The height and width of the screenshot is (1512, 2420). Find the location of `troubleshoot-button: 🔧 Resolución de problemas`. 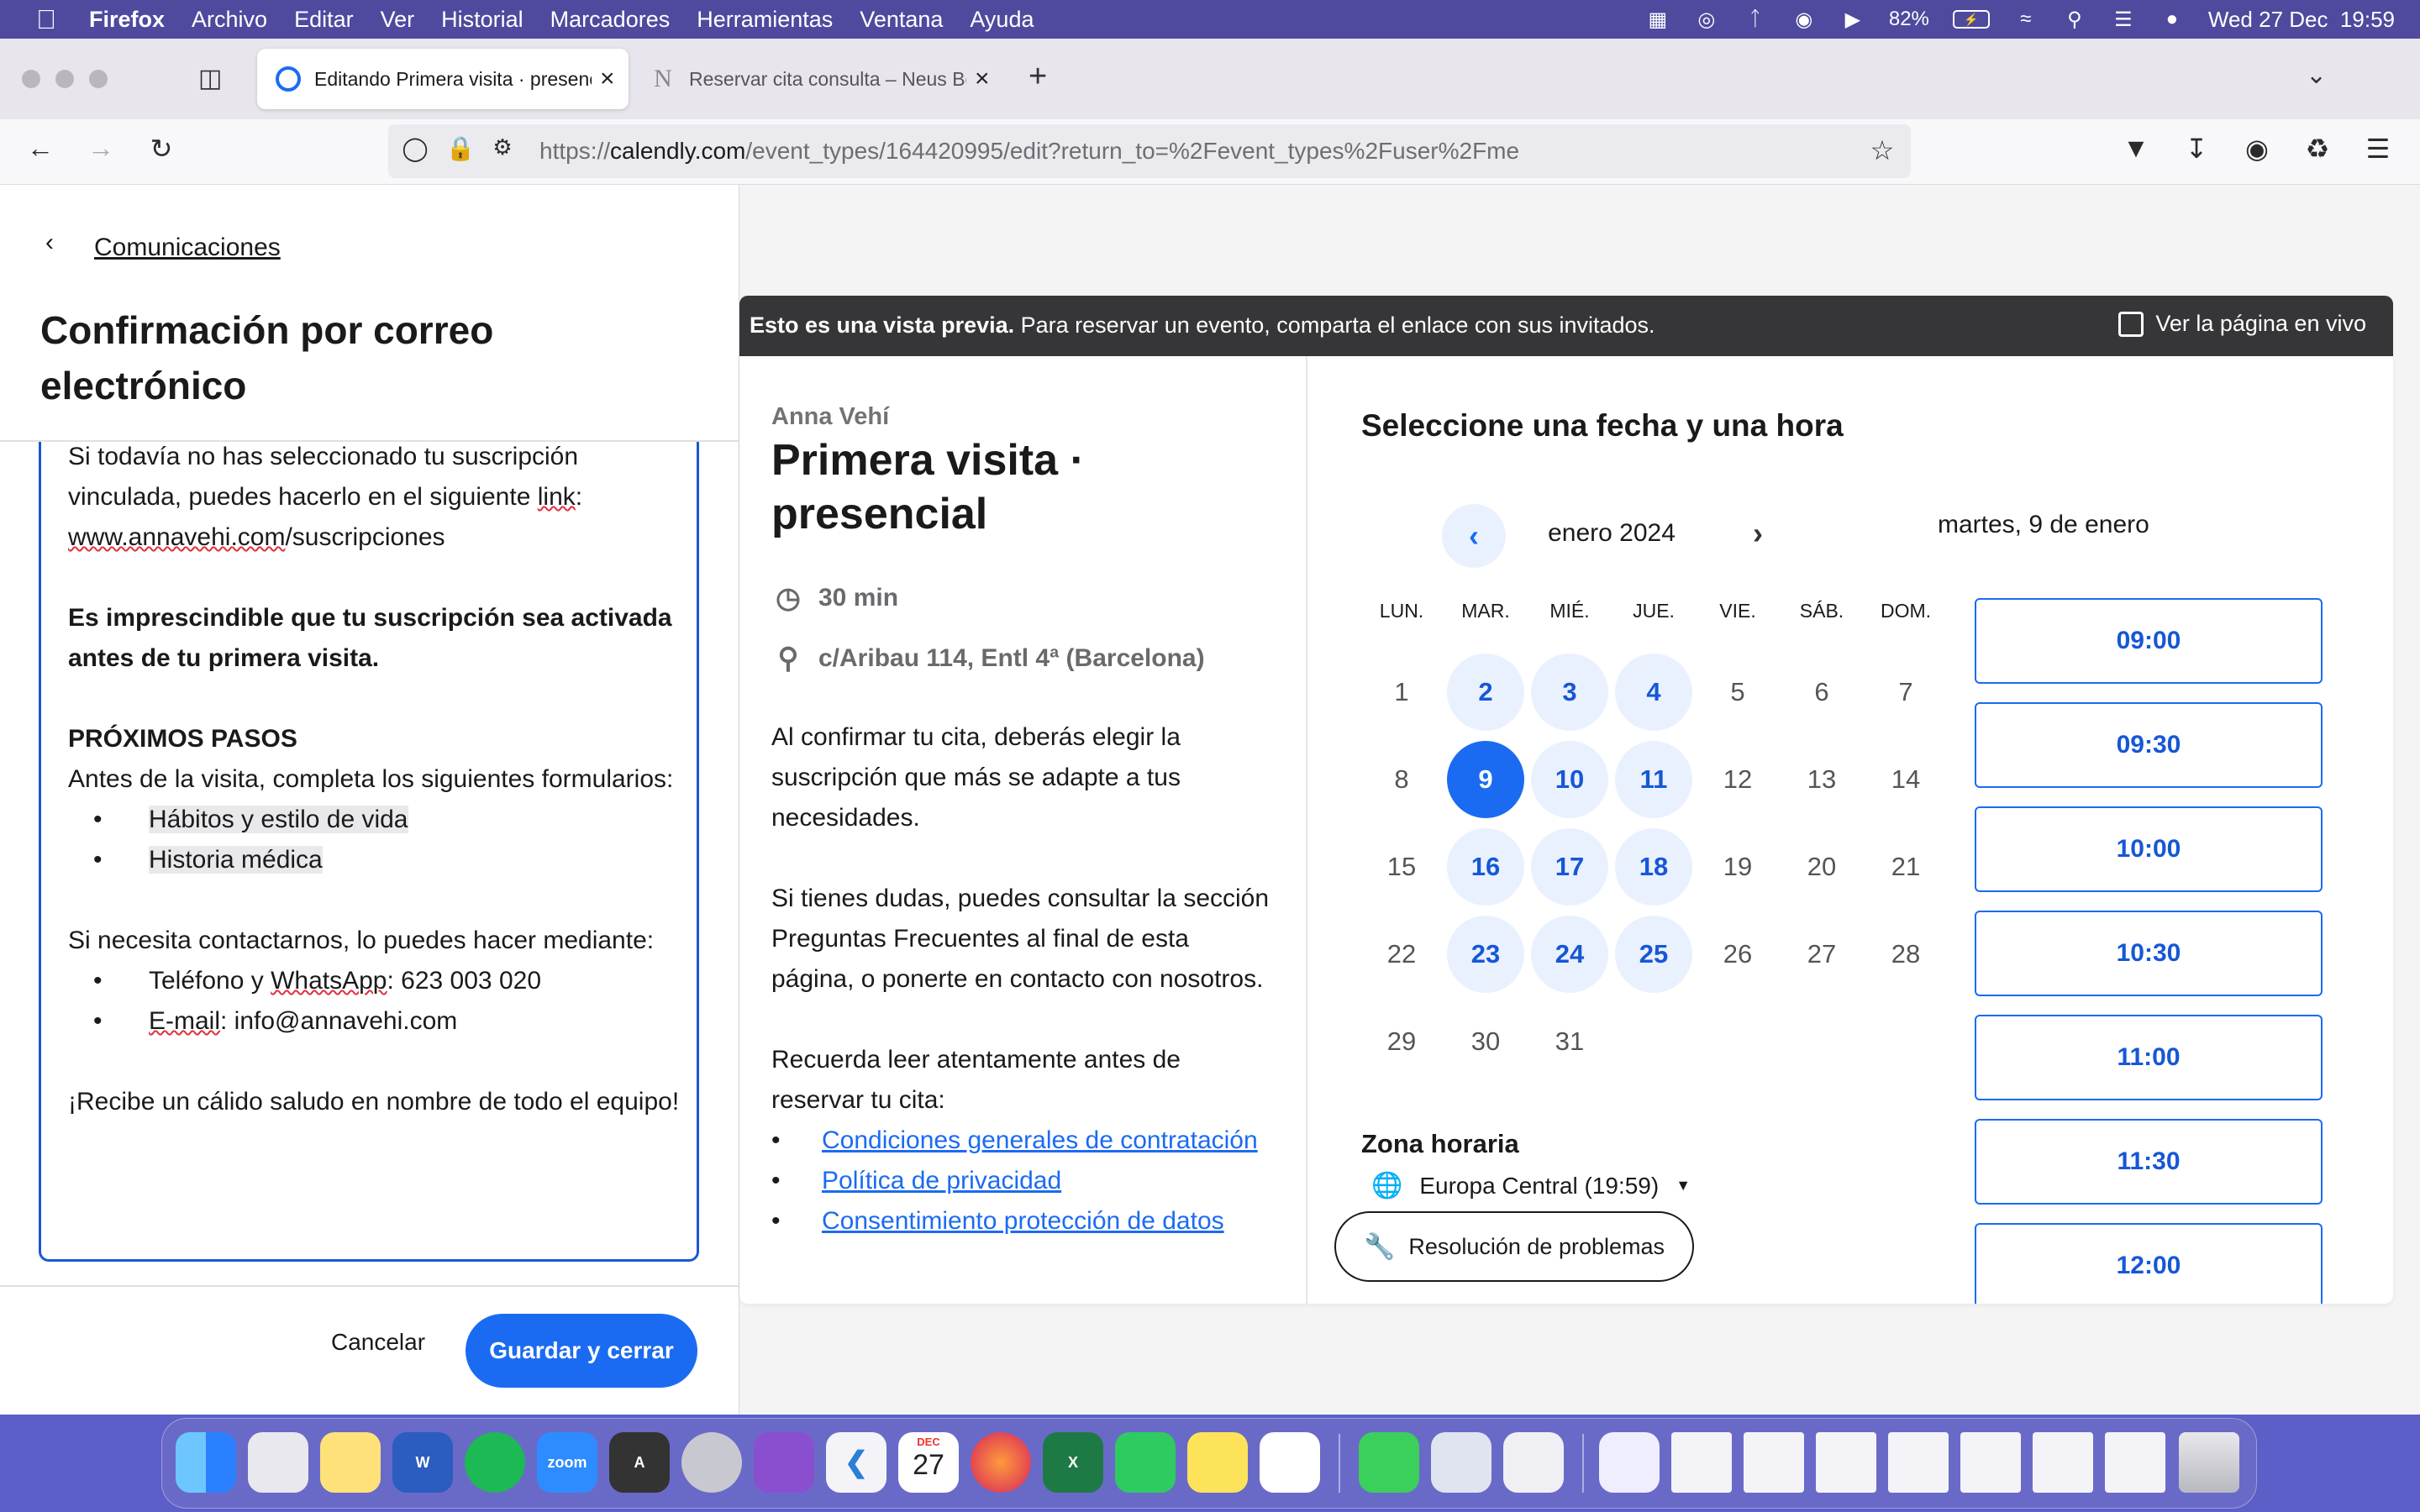

troubleshoot-button: 🔧 Resolución de problemas is located at coordinates (1514, 1246).